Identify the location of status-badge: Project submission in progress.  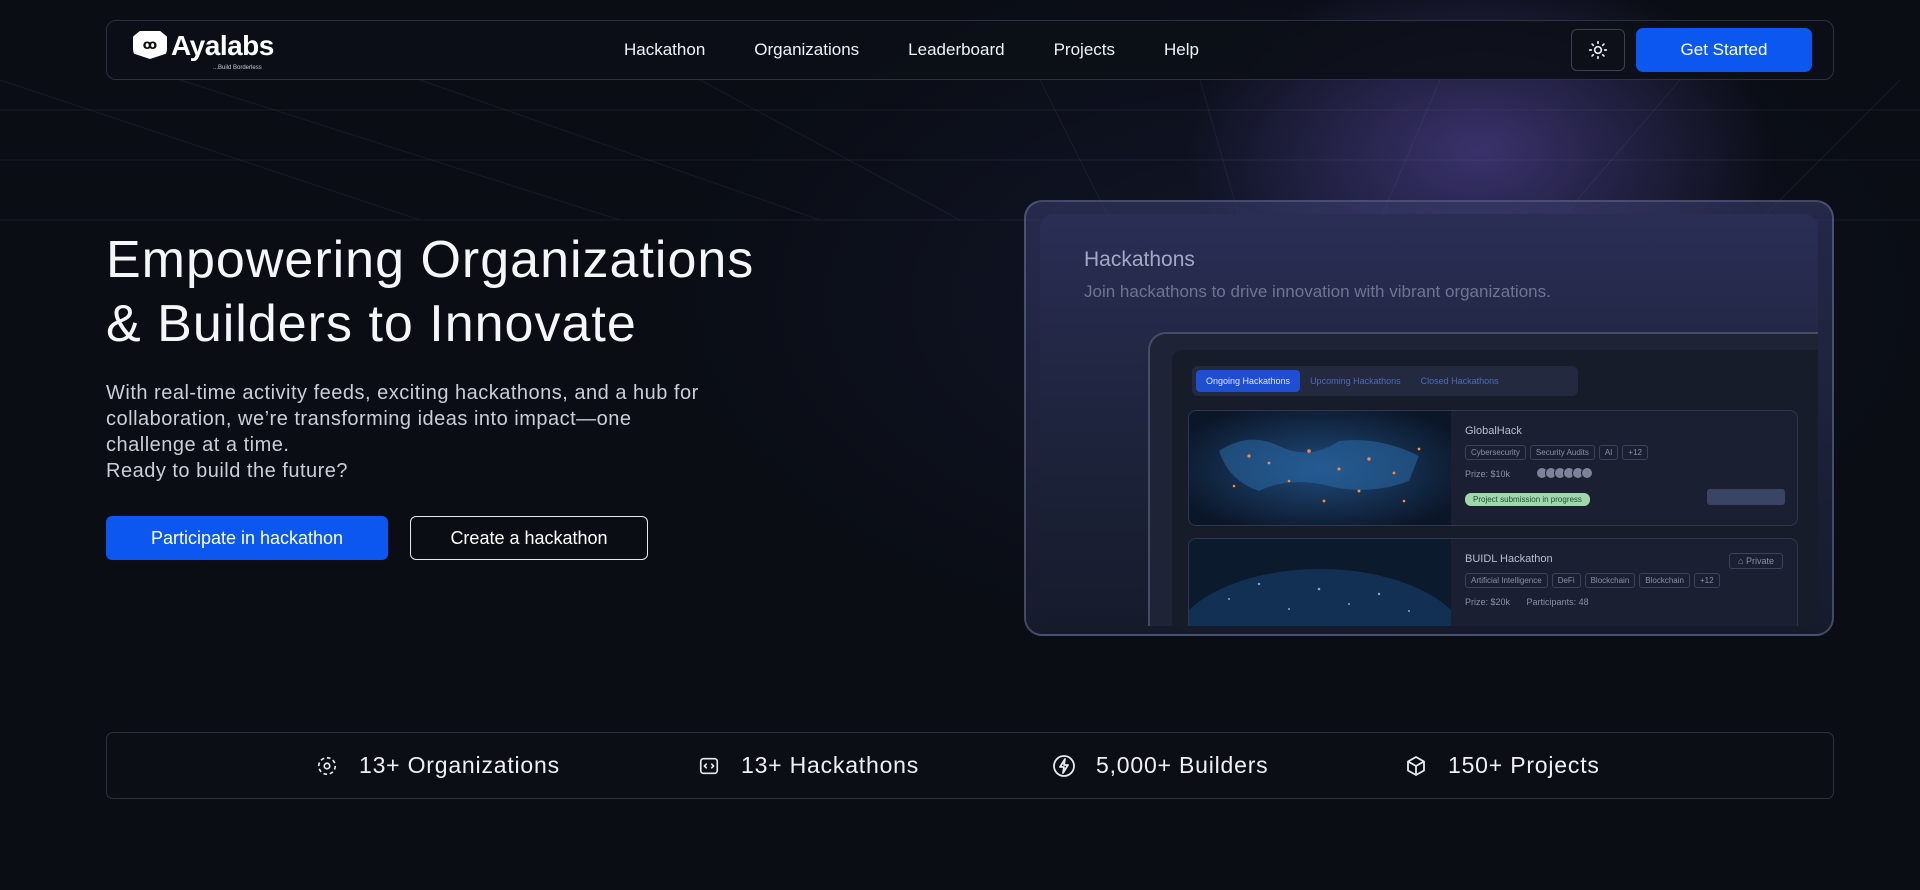
(1527, 499).